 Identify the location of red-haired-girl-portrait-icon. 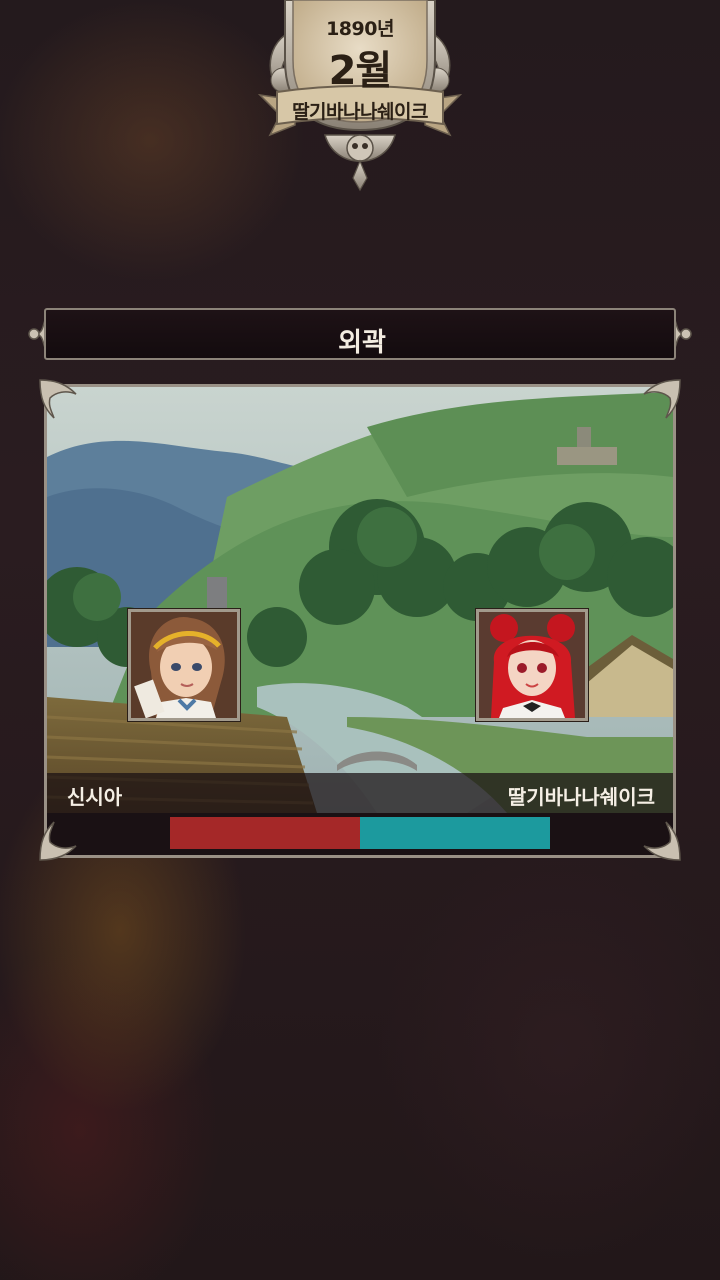
(532, 665).